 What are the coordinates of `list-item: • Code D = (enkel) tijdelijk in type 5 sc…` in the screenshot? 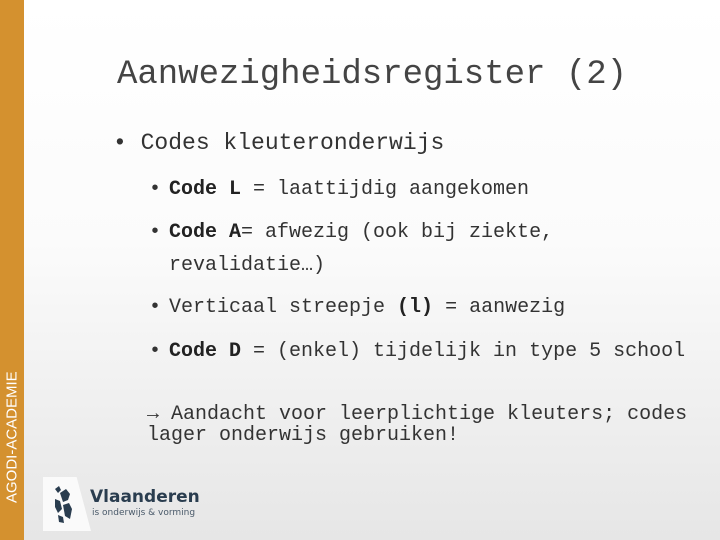 It's located at (417, 351).